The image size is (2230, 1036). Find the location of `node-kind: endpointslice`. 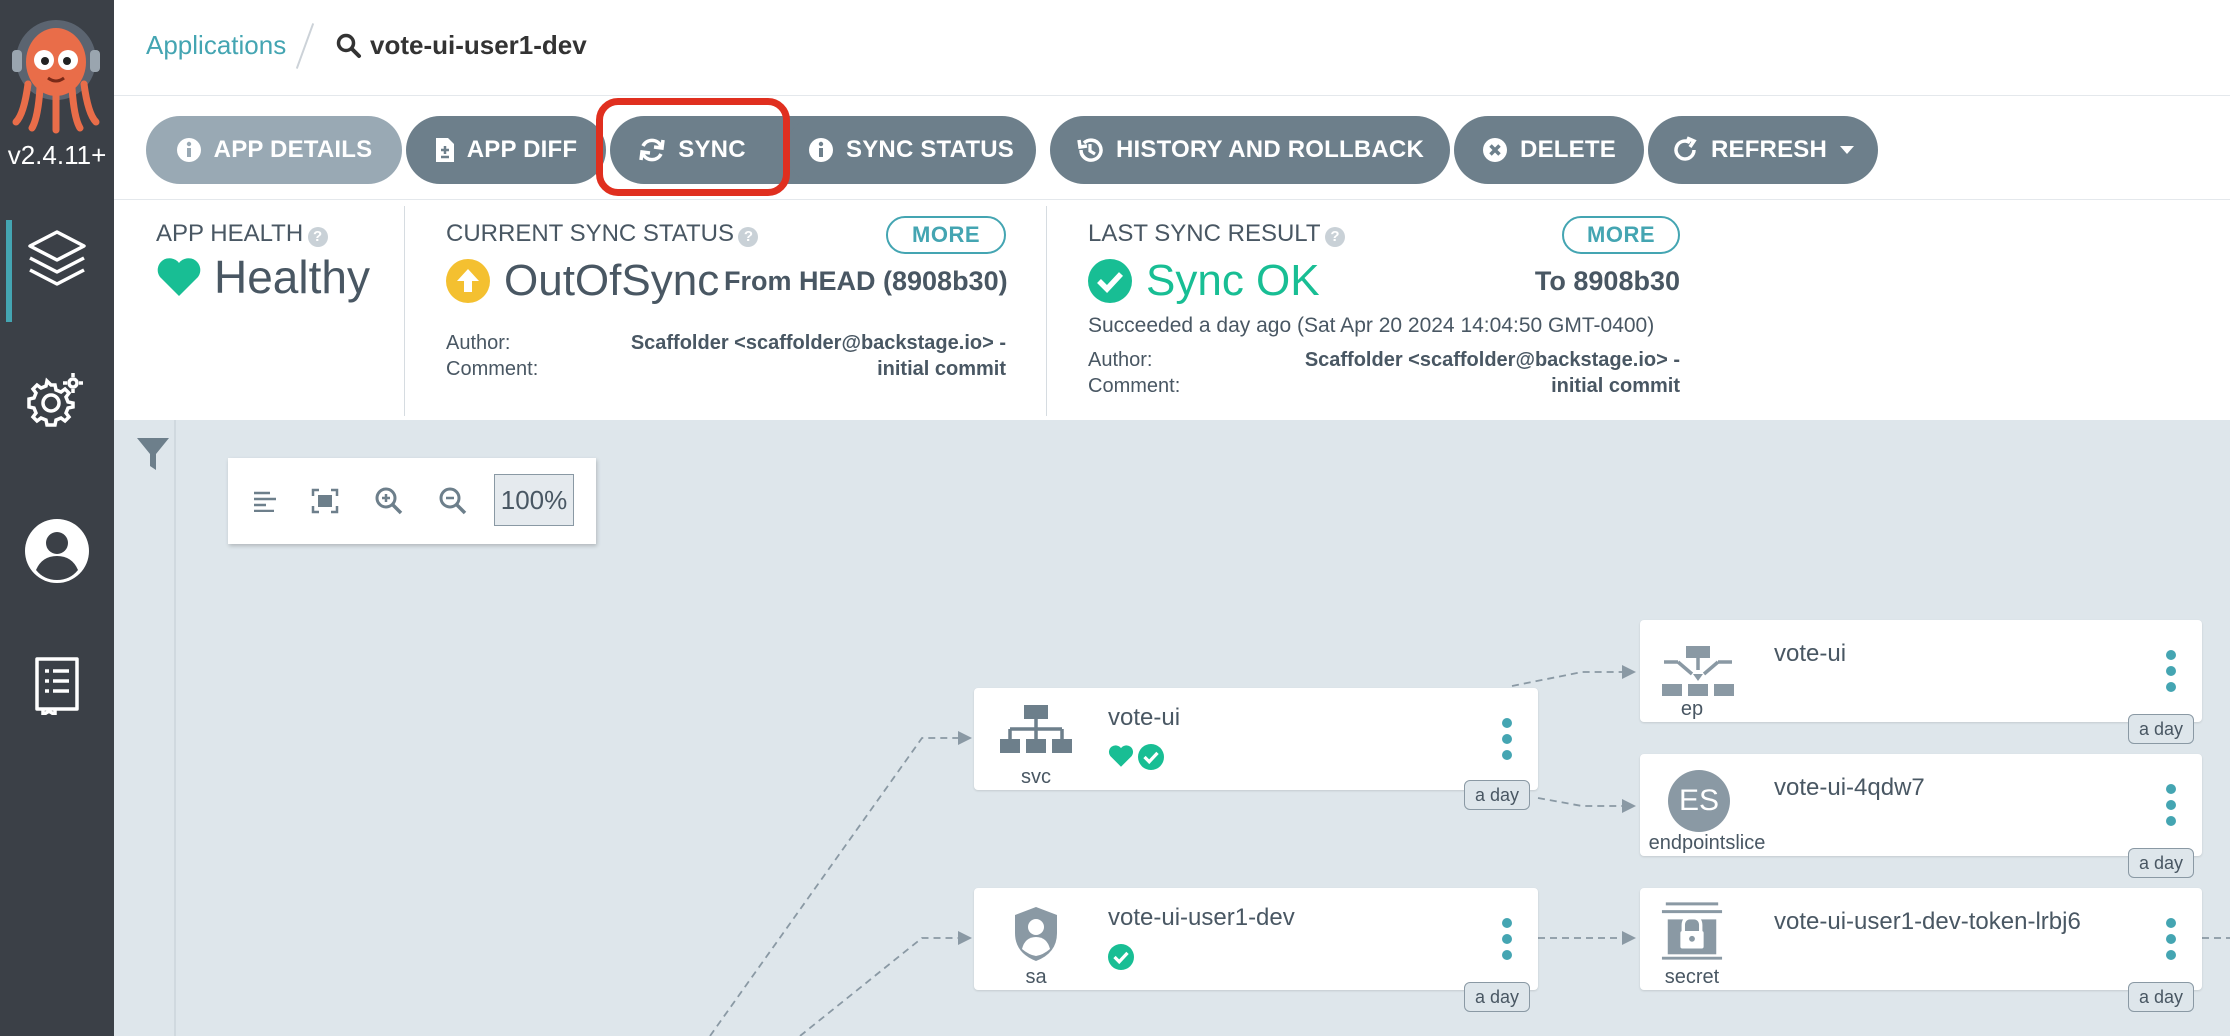

node-kind: endpointslice is located at coordinates (1707, 843).